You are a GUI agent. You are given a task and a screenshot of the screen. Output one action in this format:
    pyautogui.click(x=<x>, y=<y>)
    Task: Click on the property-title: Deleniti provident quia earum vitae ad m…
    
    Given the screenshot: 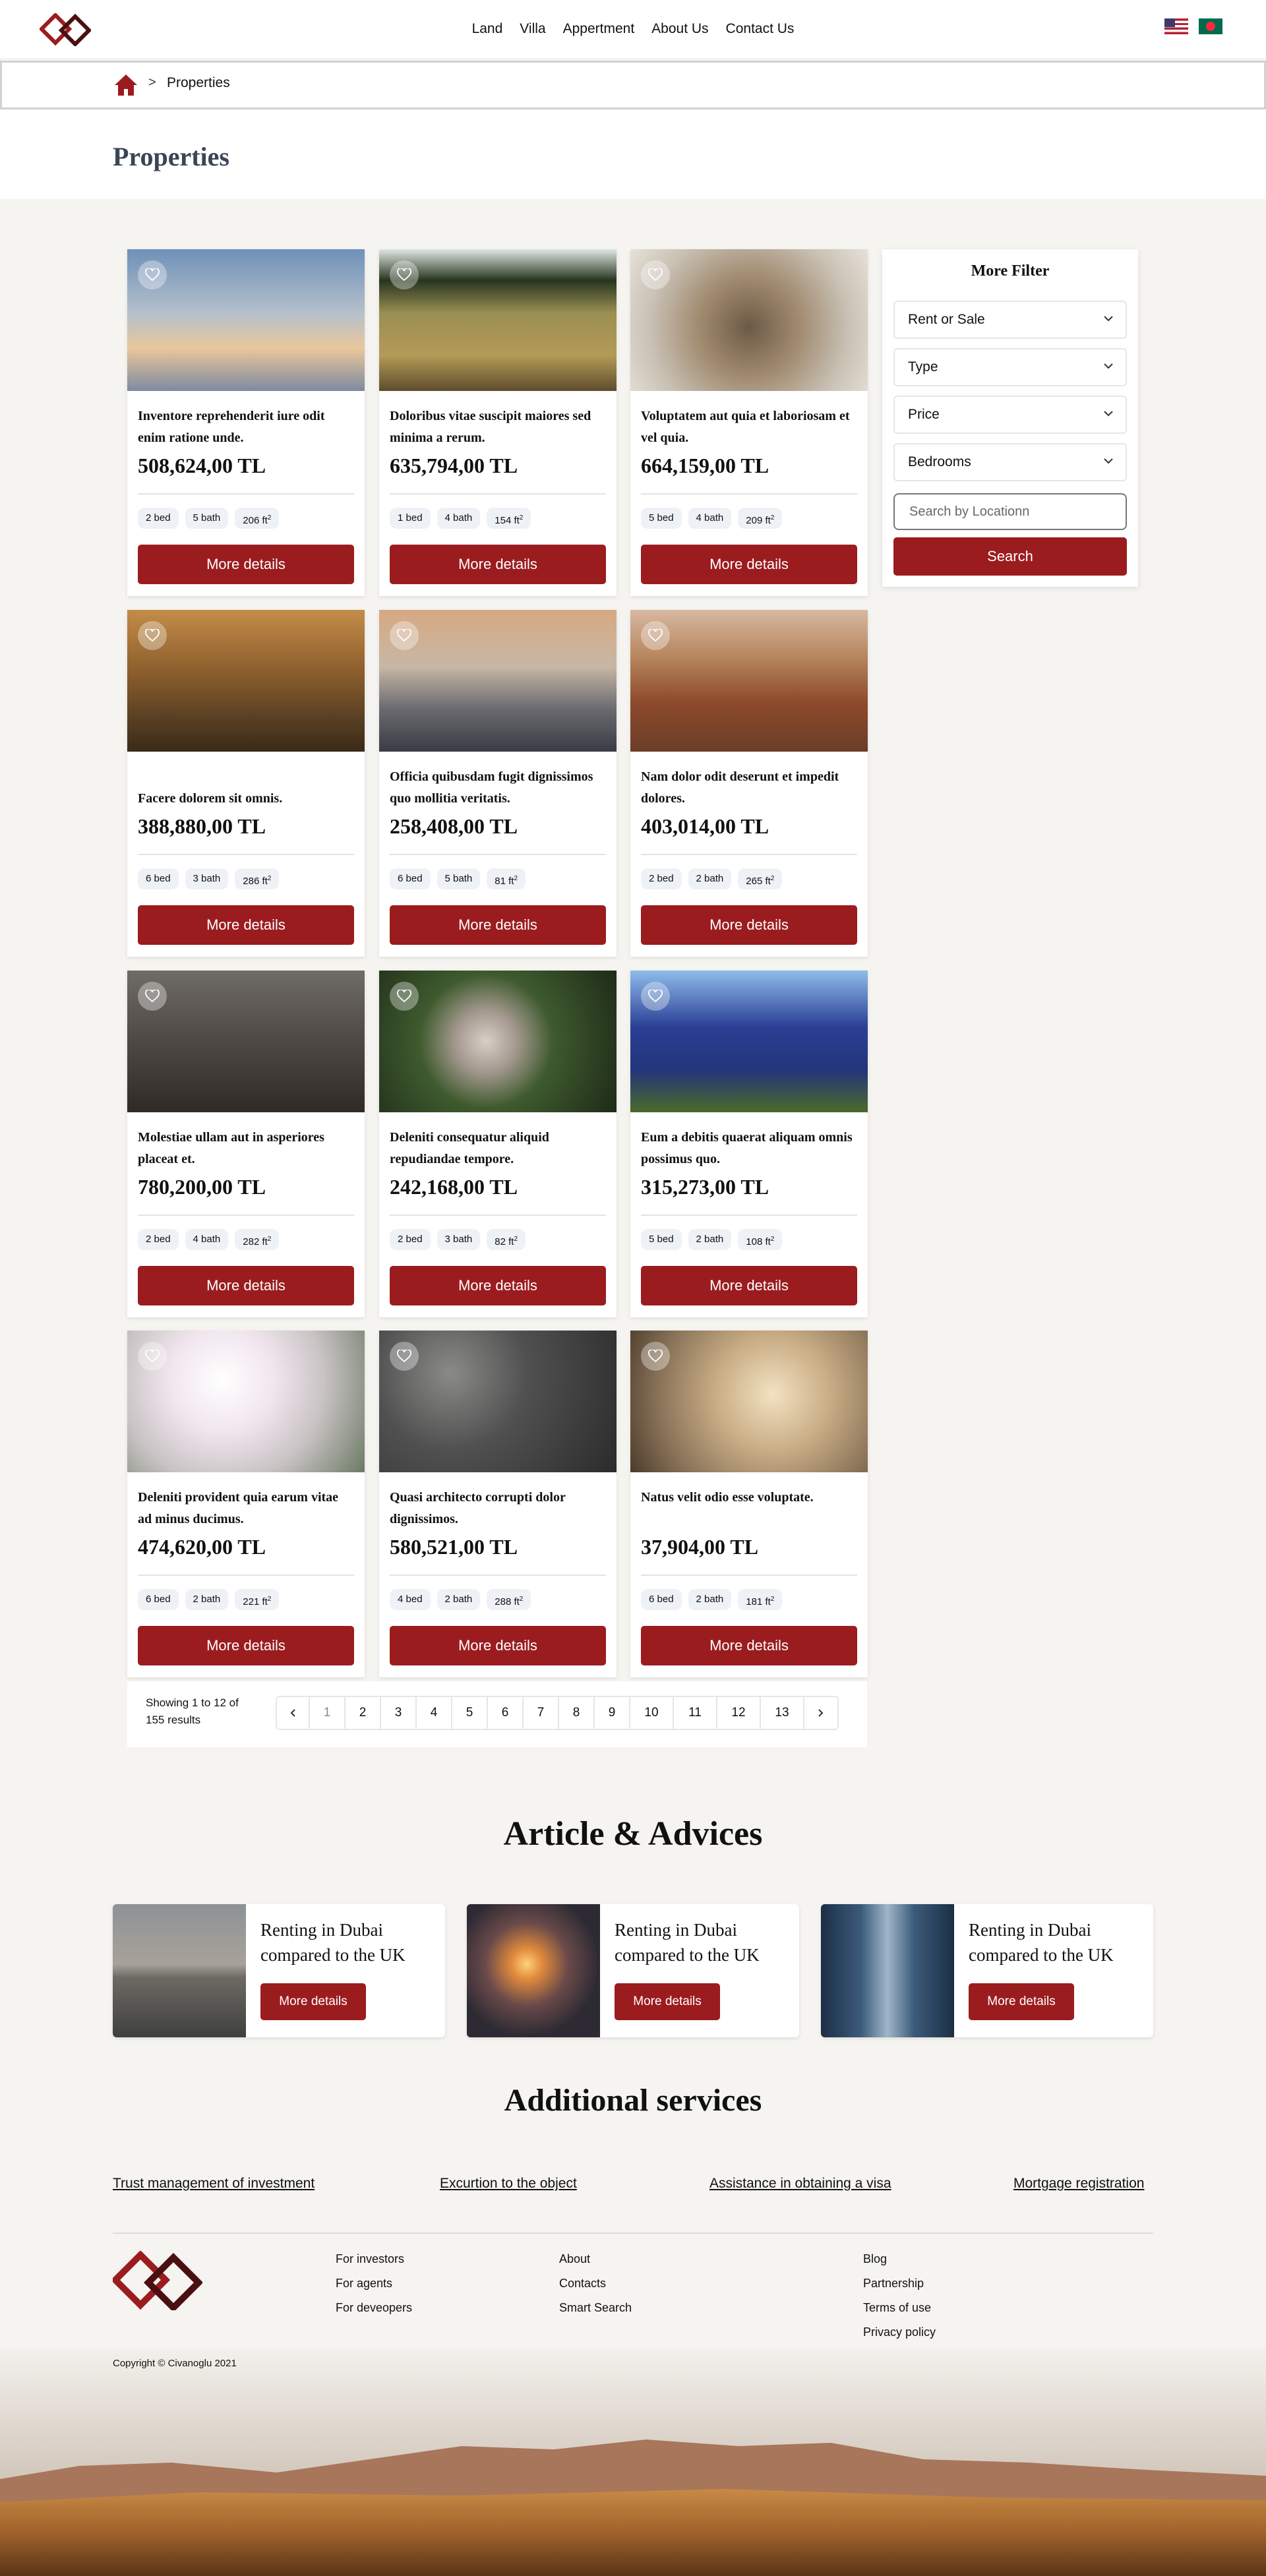 What is the action you would take?
    pyautogui.click(x=247, y=1508)
    